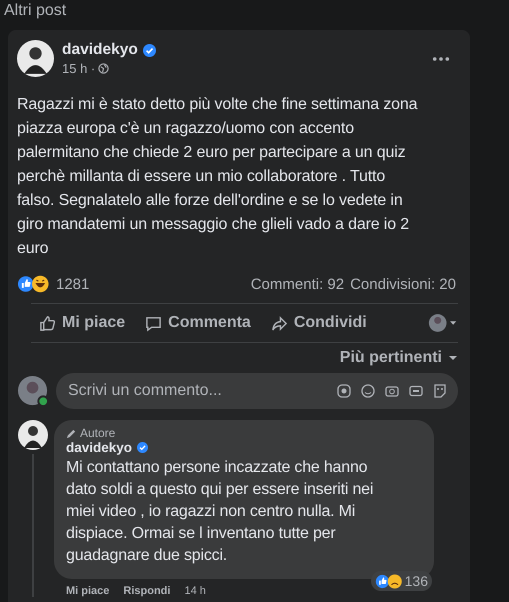  I want to click on user-avatar-icon, so click(33, 391).